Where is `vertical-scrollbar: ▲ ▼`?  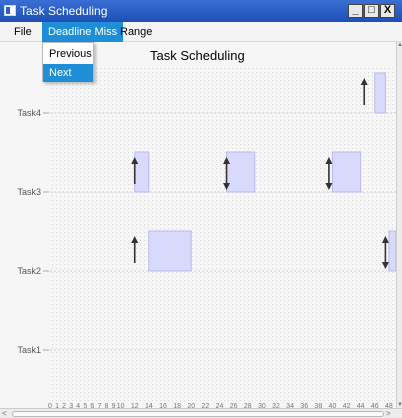
vertical-scrollbar: ▲ ▼ is located at coordinates (399, 225).